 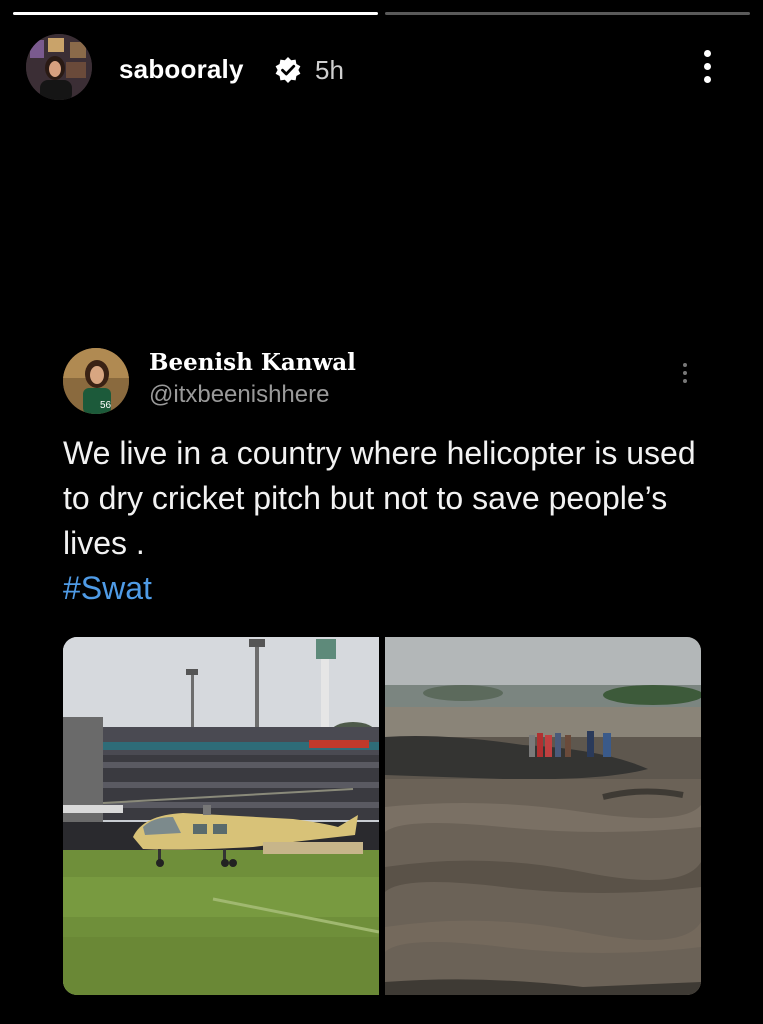 What do you see at coordinates (329, 70) in the screenshot?
I see `post-time: 5h` at bounding box center [329, 70].